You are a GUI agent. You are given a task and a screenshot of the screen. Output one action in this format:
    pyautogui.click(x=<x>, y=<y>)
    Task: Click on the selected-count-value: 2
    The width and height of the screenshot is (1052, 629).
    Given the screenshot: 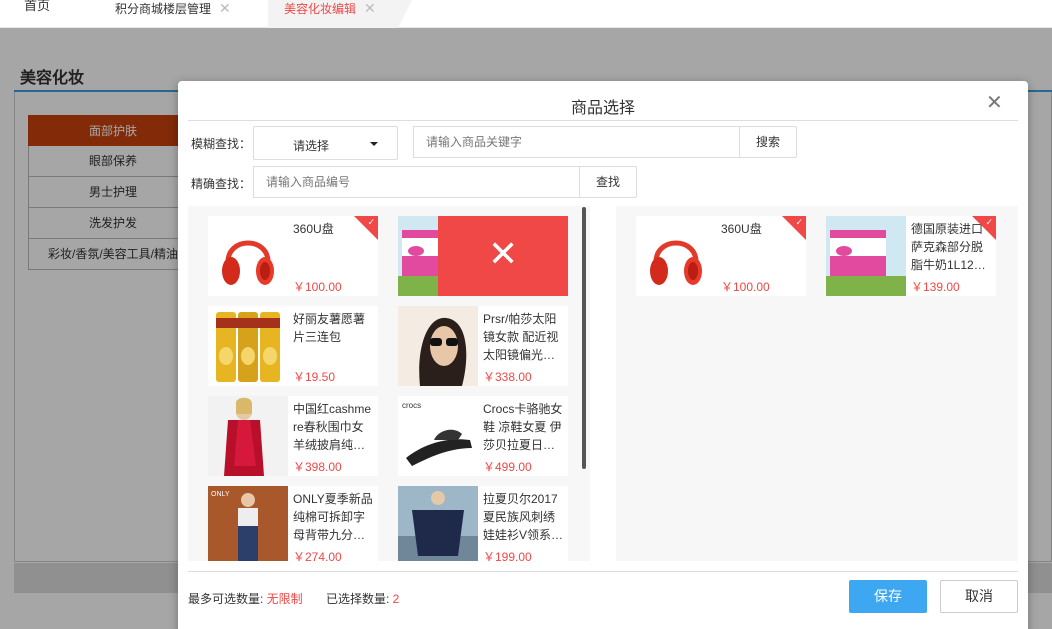 What is the action you would take?
    pyautogui.click(x=396, y=599)
    